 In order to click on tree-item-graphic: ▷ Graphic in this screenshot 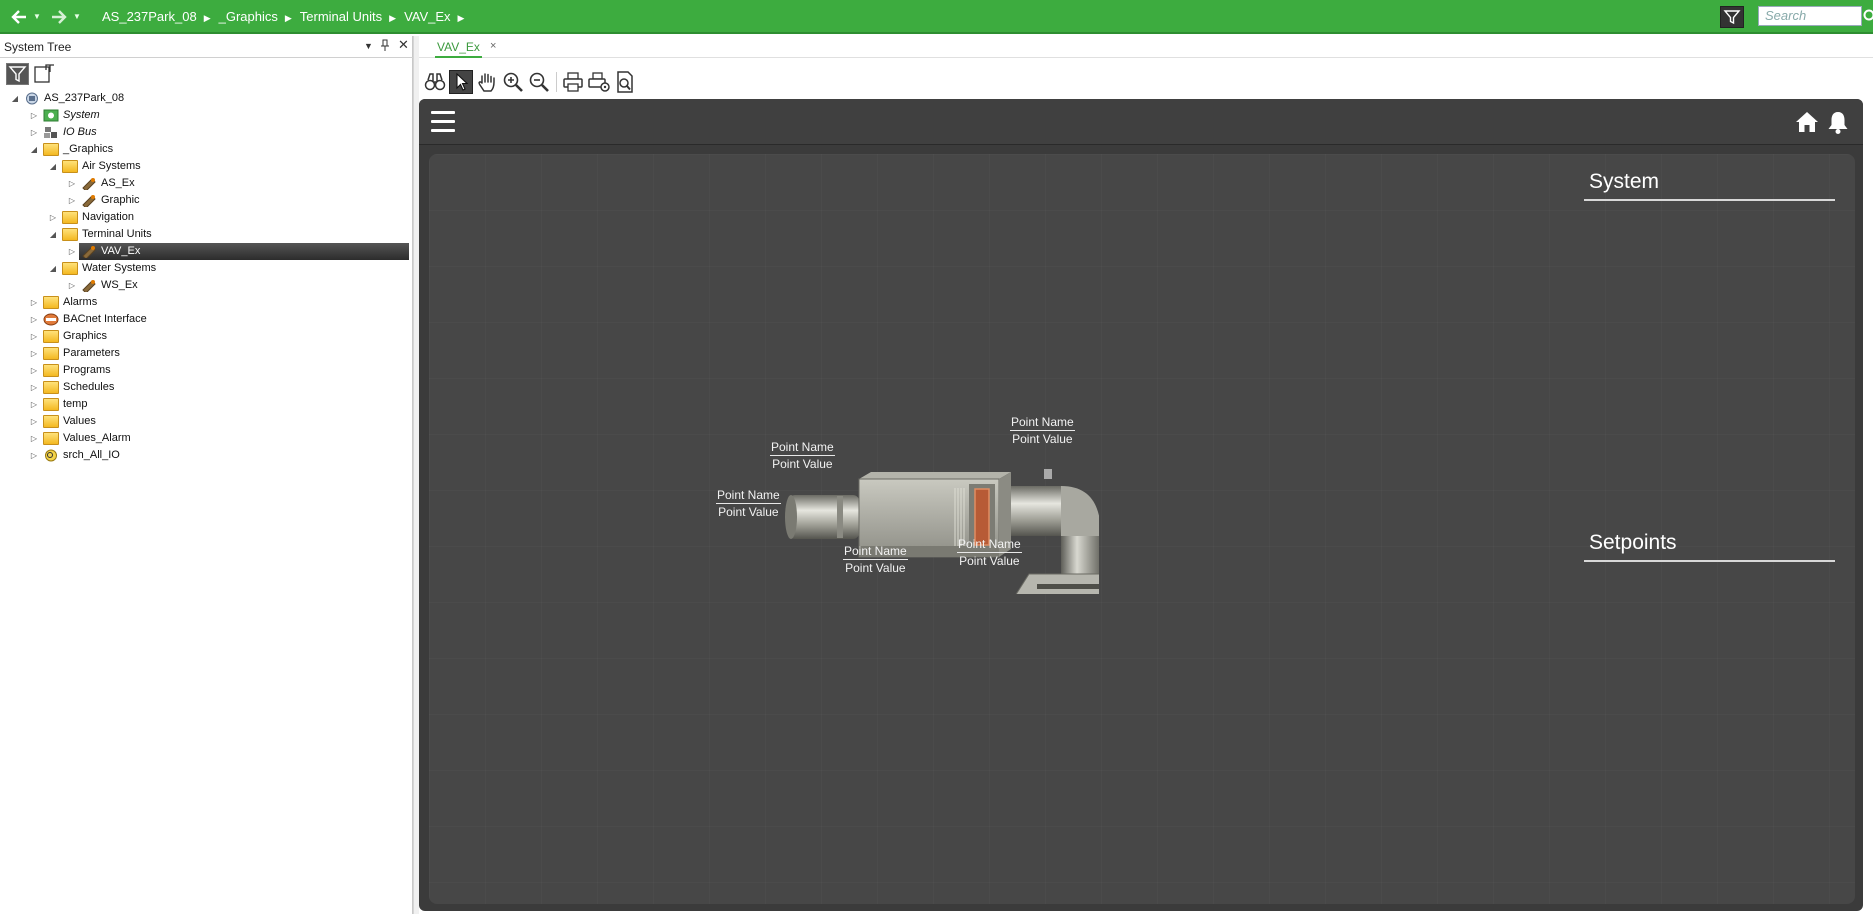, I will do `click(206, 200)`.